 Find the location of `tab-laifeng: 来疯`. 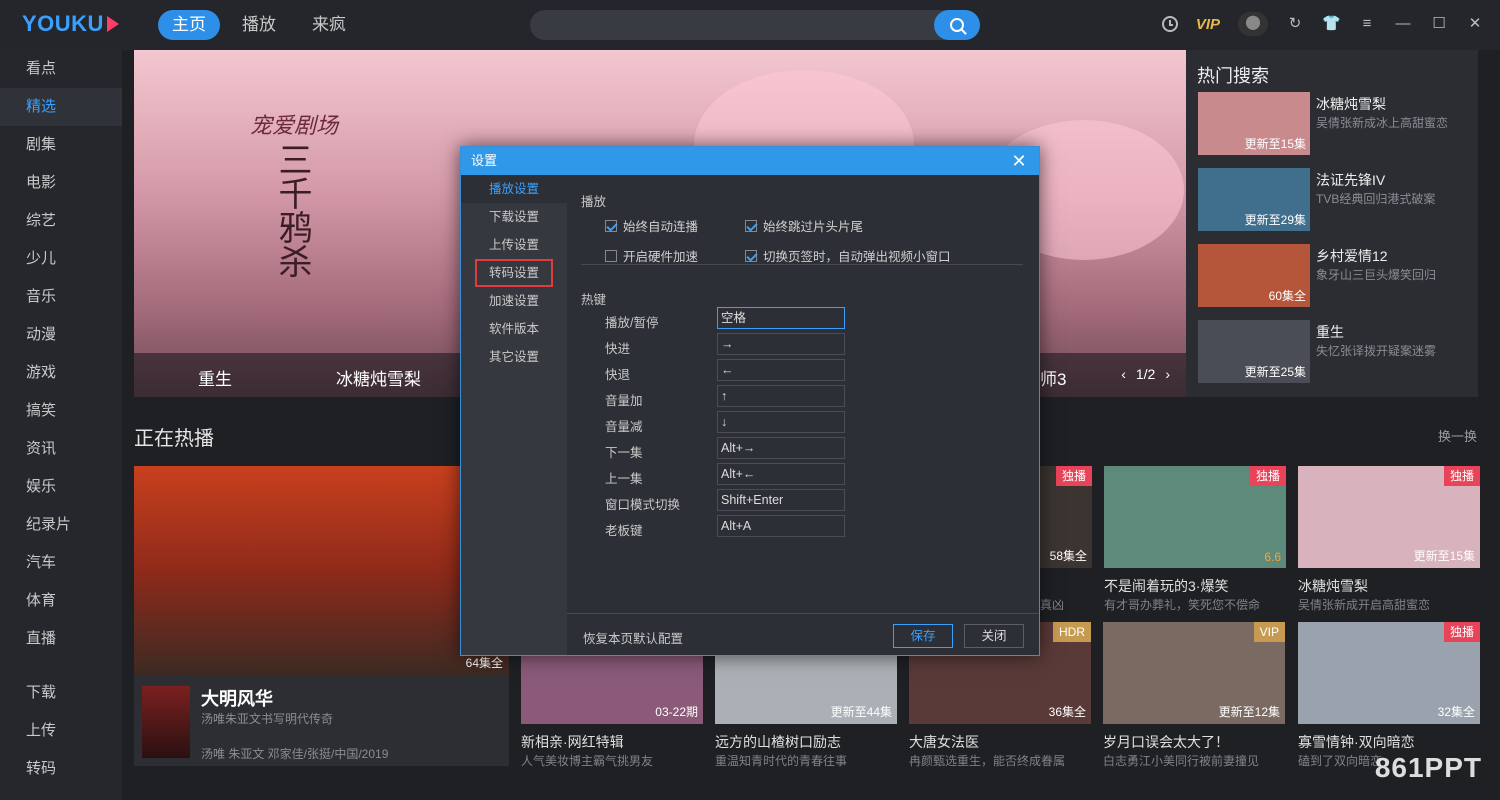

tab-laifeng: 来疯 is located at coordinates (329, 25).